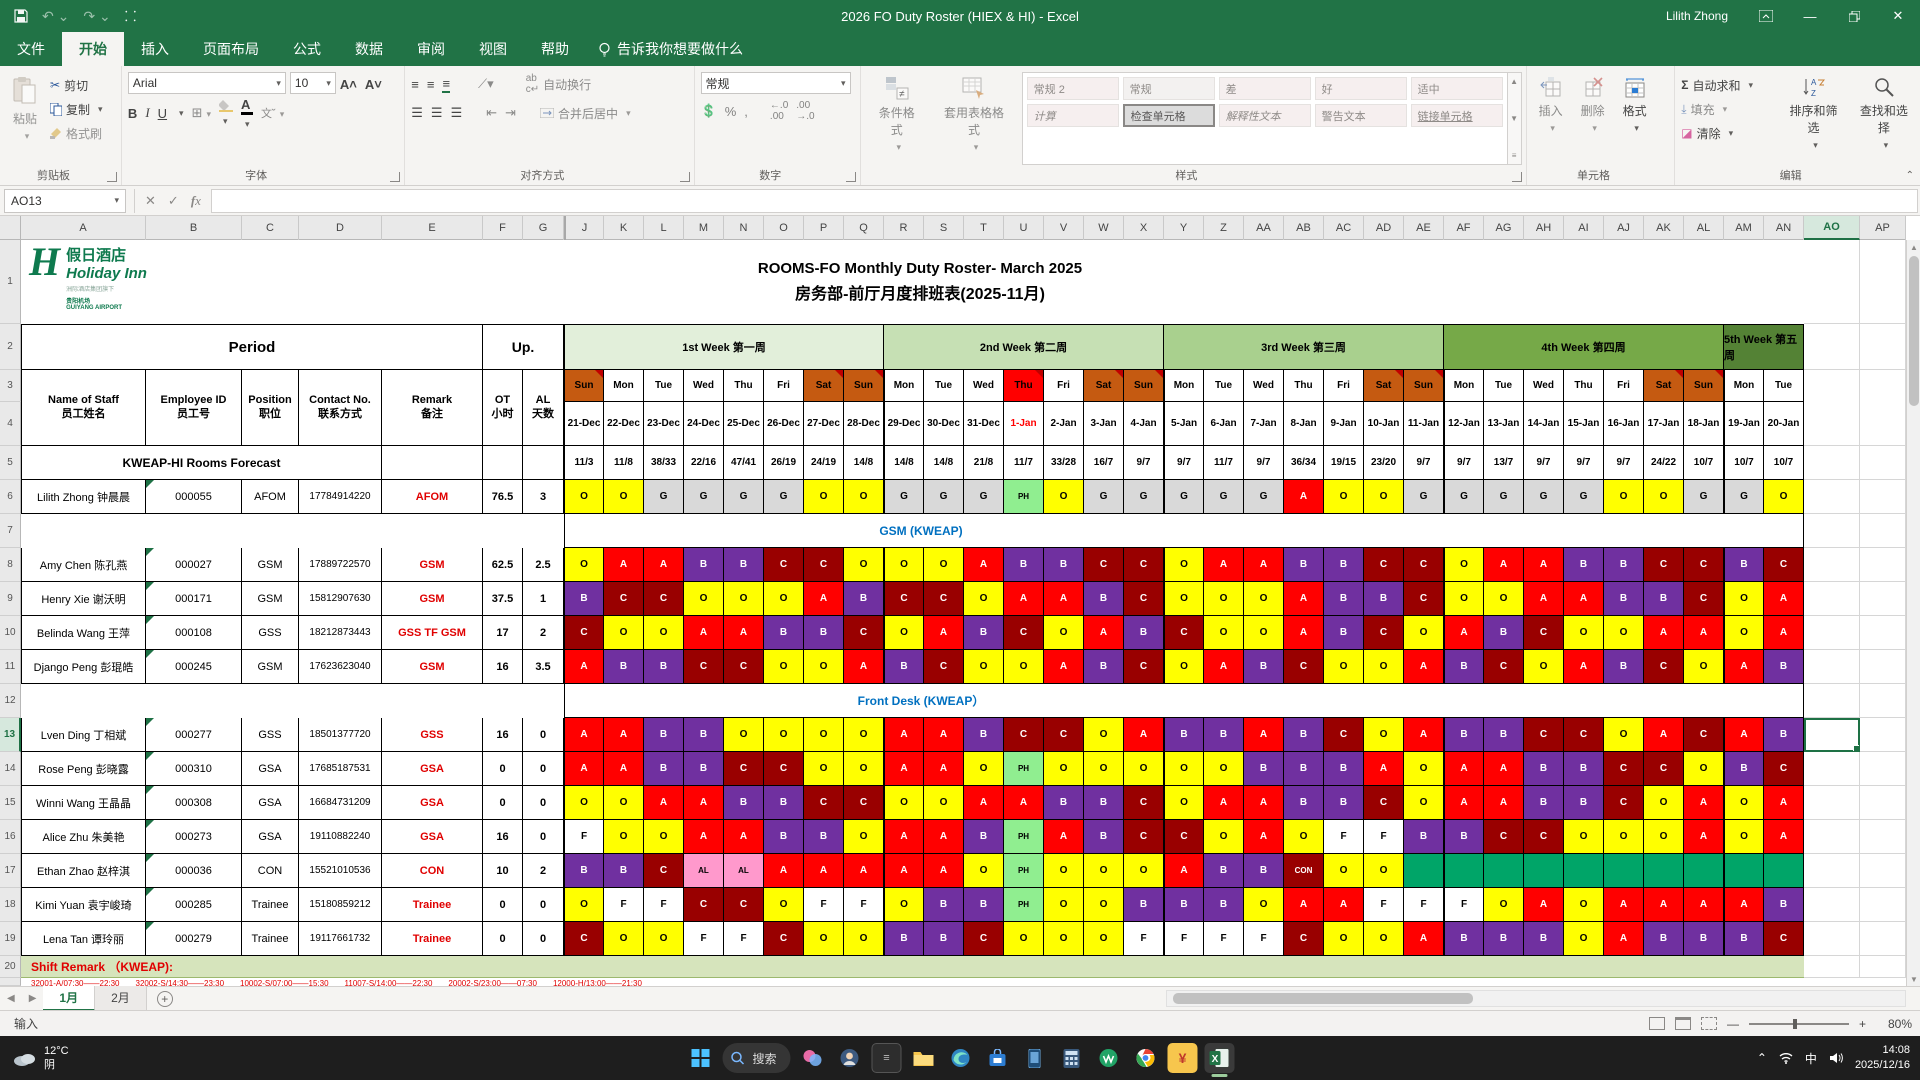 The image size is (1920, 1080). What do you see at coordinates (543, 939) in the screenshot?
I see `staff-al-19: 0` at bounding box center [543, 939].